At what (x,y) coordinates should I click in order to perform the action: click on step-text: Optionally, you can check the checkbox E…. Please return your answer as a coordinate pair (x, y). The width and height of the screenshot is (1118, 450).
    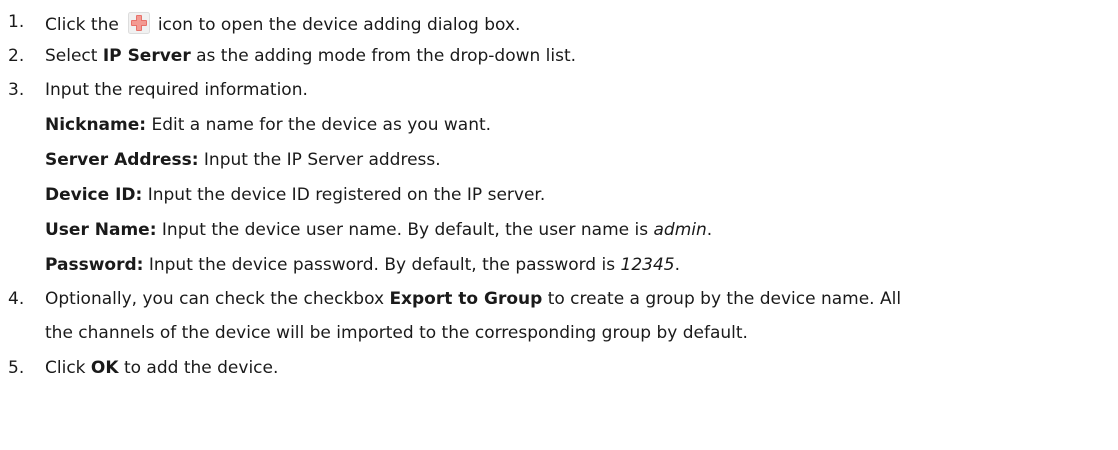
    Looking at the image, I should click on (473, 299).